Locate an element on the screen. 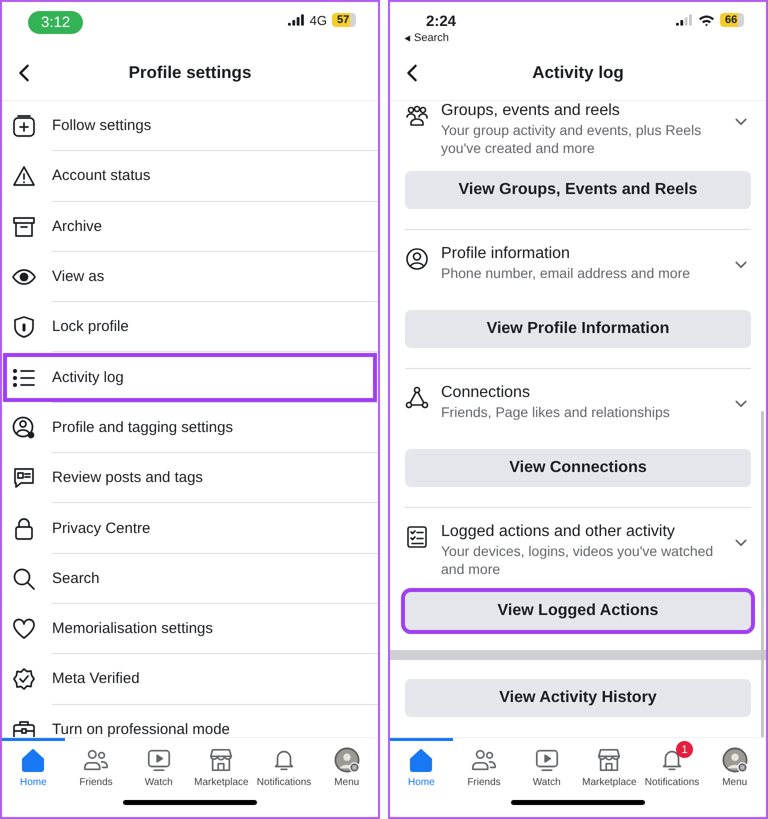 This screenshot has height=819, width=768. view-button: View Groups, Events and Reels is located at coordinates (578, 190).